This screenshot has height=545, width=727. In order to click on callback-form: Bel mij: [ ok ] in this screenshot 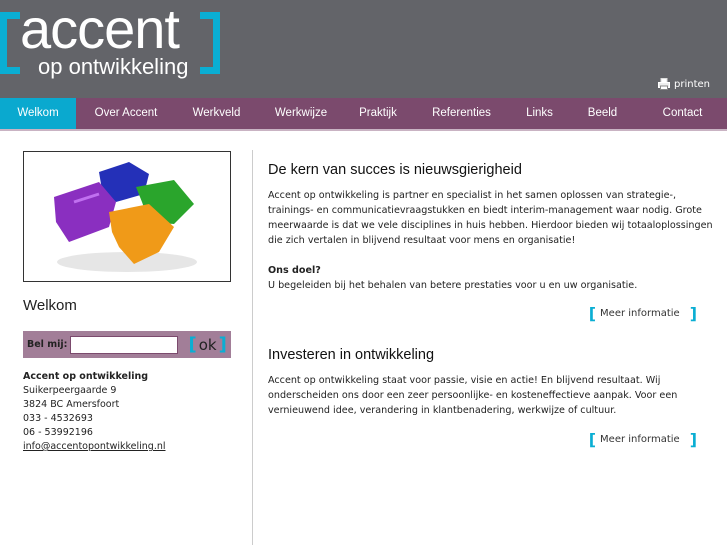, I will do `click(127, 344)`.